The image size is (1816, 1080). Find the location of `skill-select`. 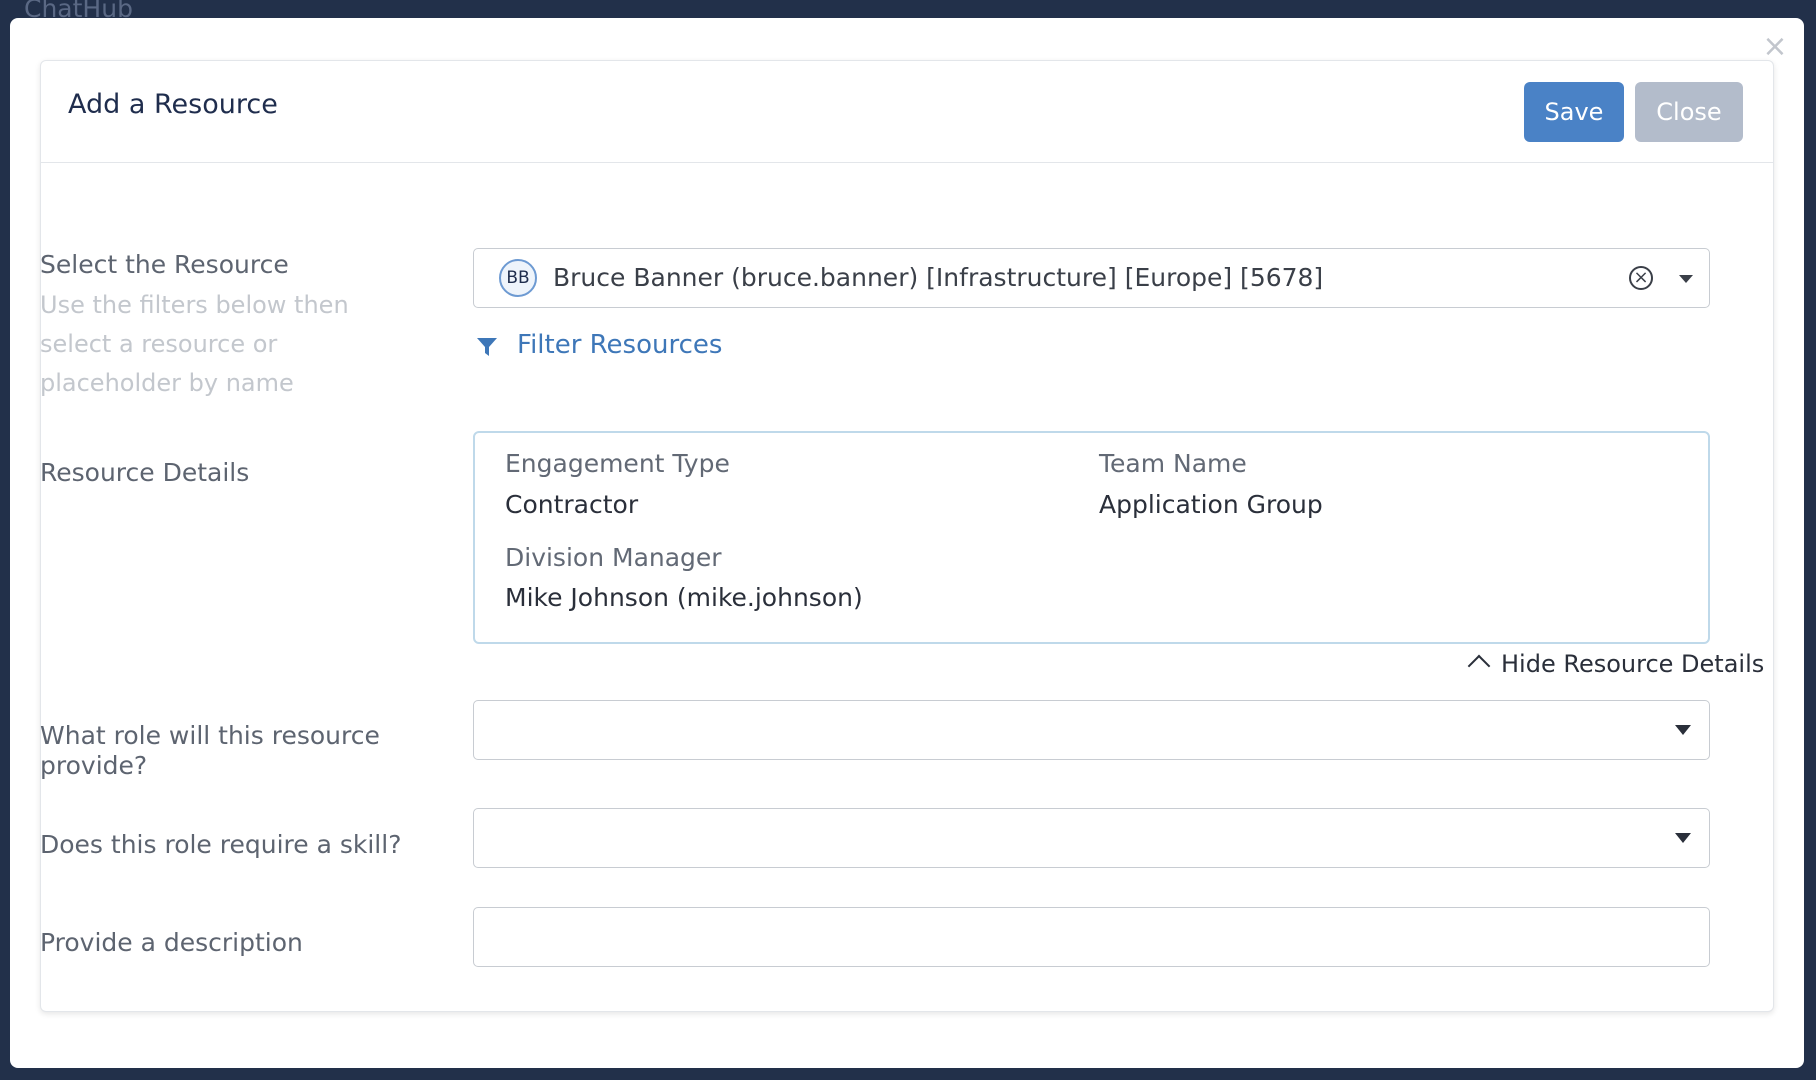

skill-select is located at coordinates (1091, 838).